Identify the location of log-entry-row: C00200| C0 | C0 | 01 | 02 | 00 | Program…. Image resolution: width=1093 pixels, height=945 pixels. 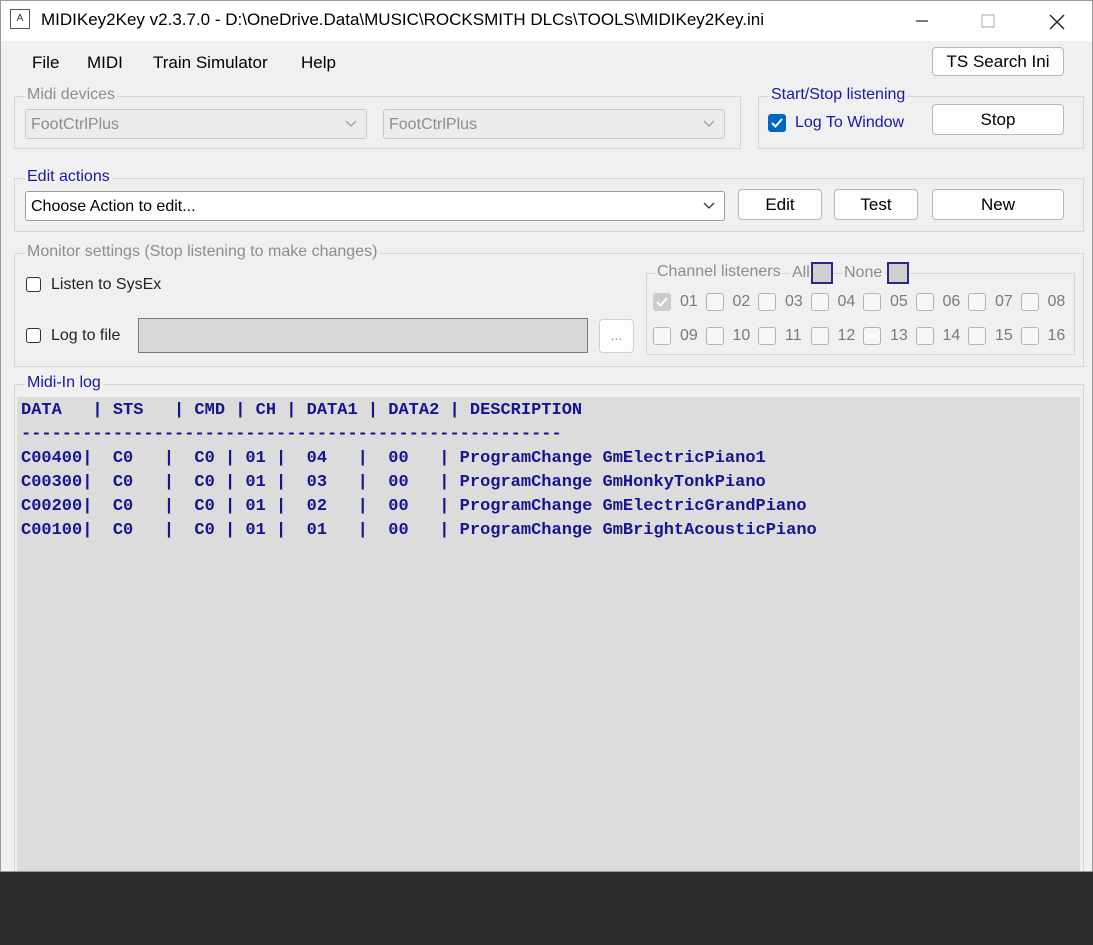
(414, 506).